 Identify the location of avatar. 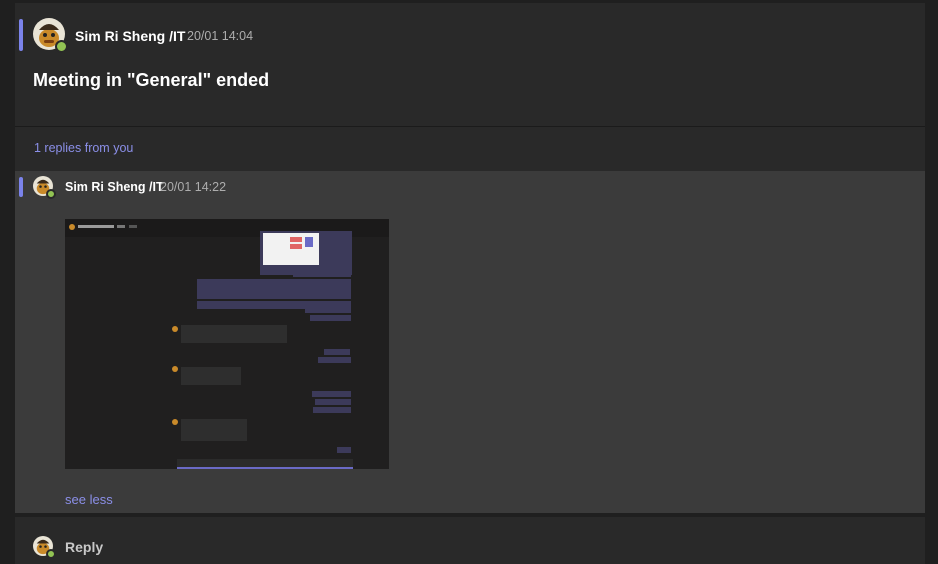
(50, 35).